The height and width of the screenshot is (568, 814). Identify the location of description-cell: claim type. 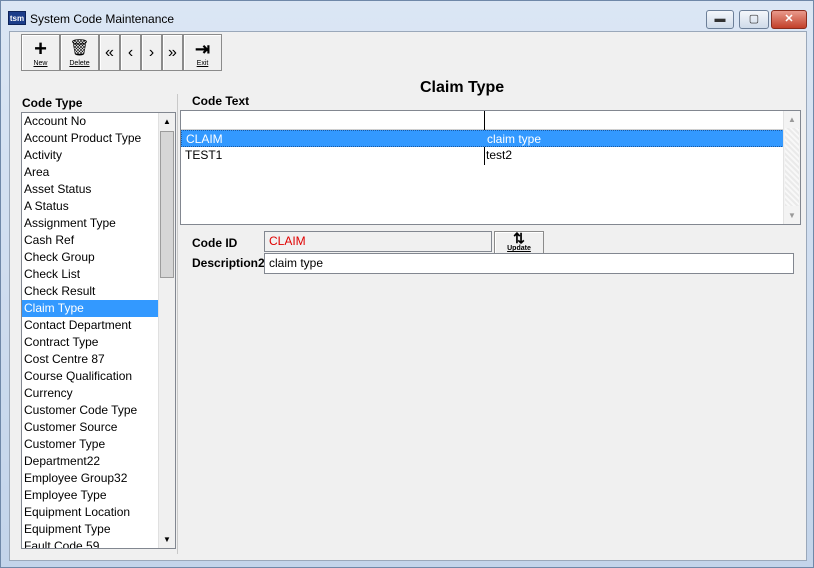
(514, 139).